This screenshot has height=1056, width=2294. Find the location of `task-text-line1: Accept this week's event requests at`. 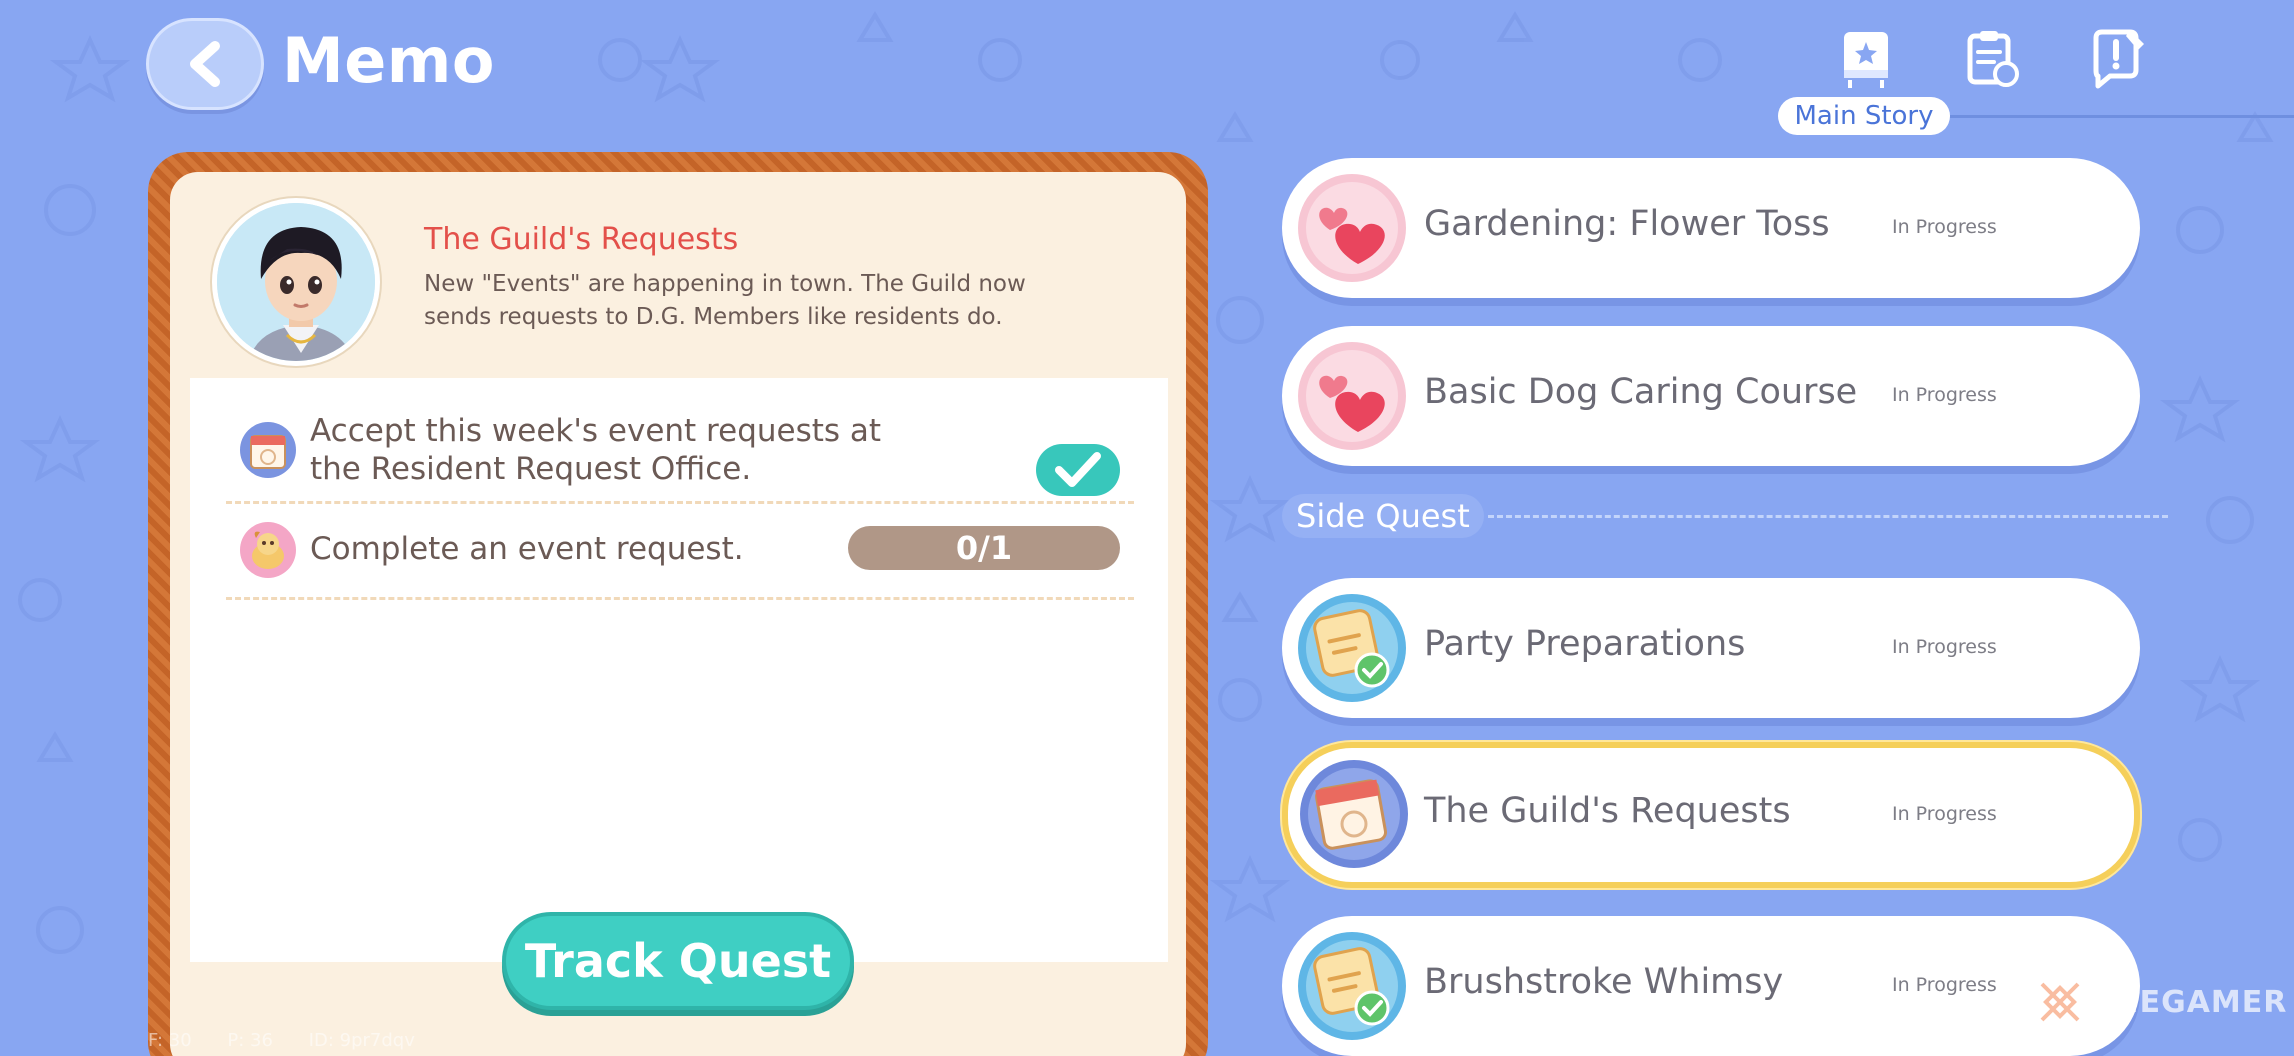

task-text-line1: Accept this week's event requests at is located at coordinates (596, 431).